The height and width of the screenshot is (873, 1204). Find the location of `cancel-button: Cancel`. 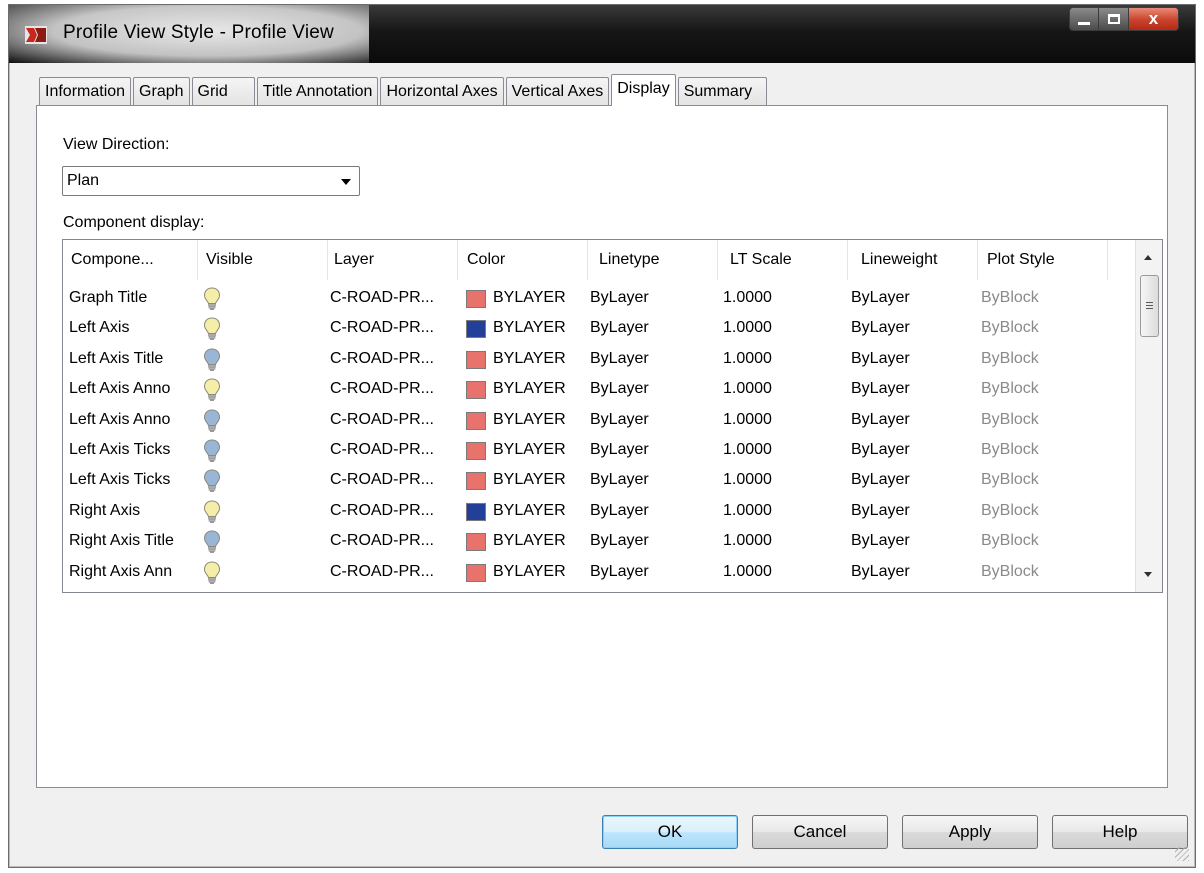

cancel-button: Cancel is located at coordinates (820, 832).